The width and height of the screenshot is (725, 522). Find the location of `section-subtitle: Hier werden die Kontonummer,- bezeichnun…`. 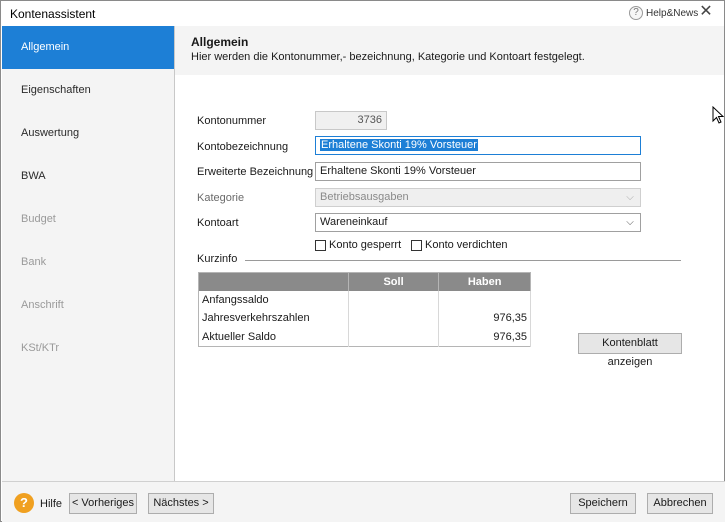

section-subtitle: Hier werden die Kontonummer,- bezeichnun… is located at coordinates (388, 57).